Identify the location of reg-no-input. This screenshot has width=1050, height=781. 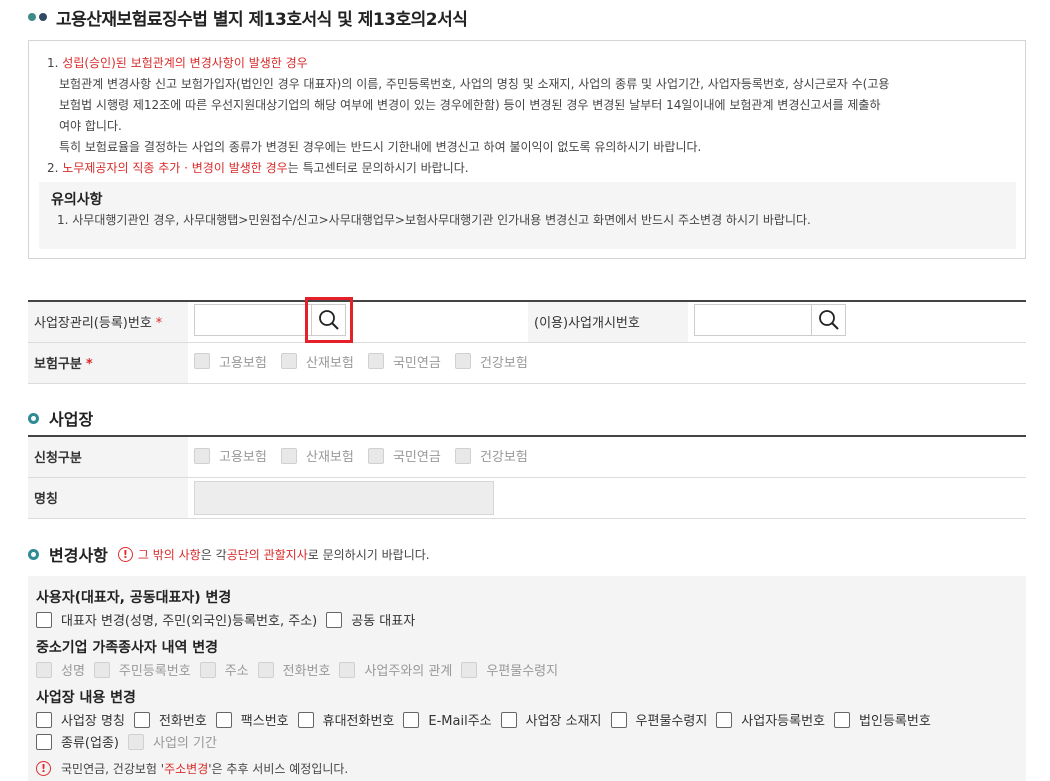
(253, 319).